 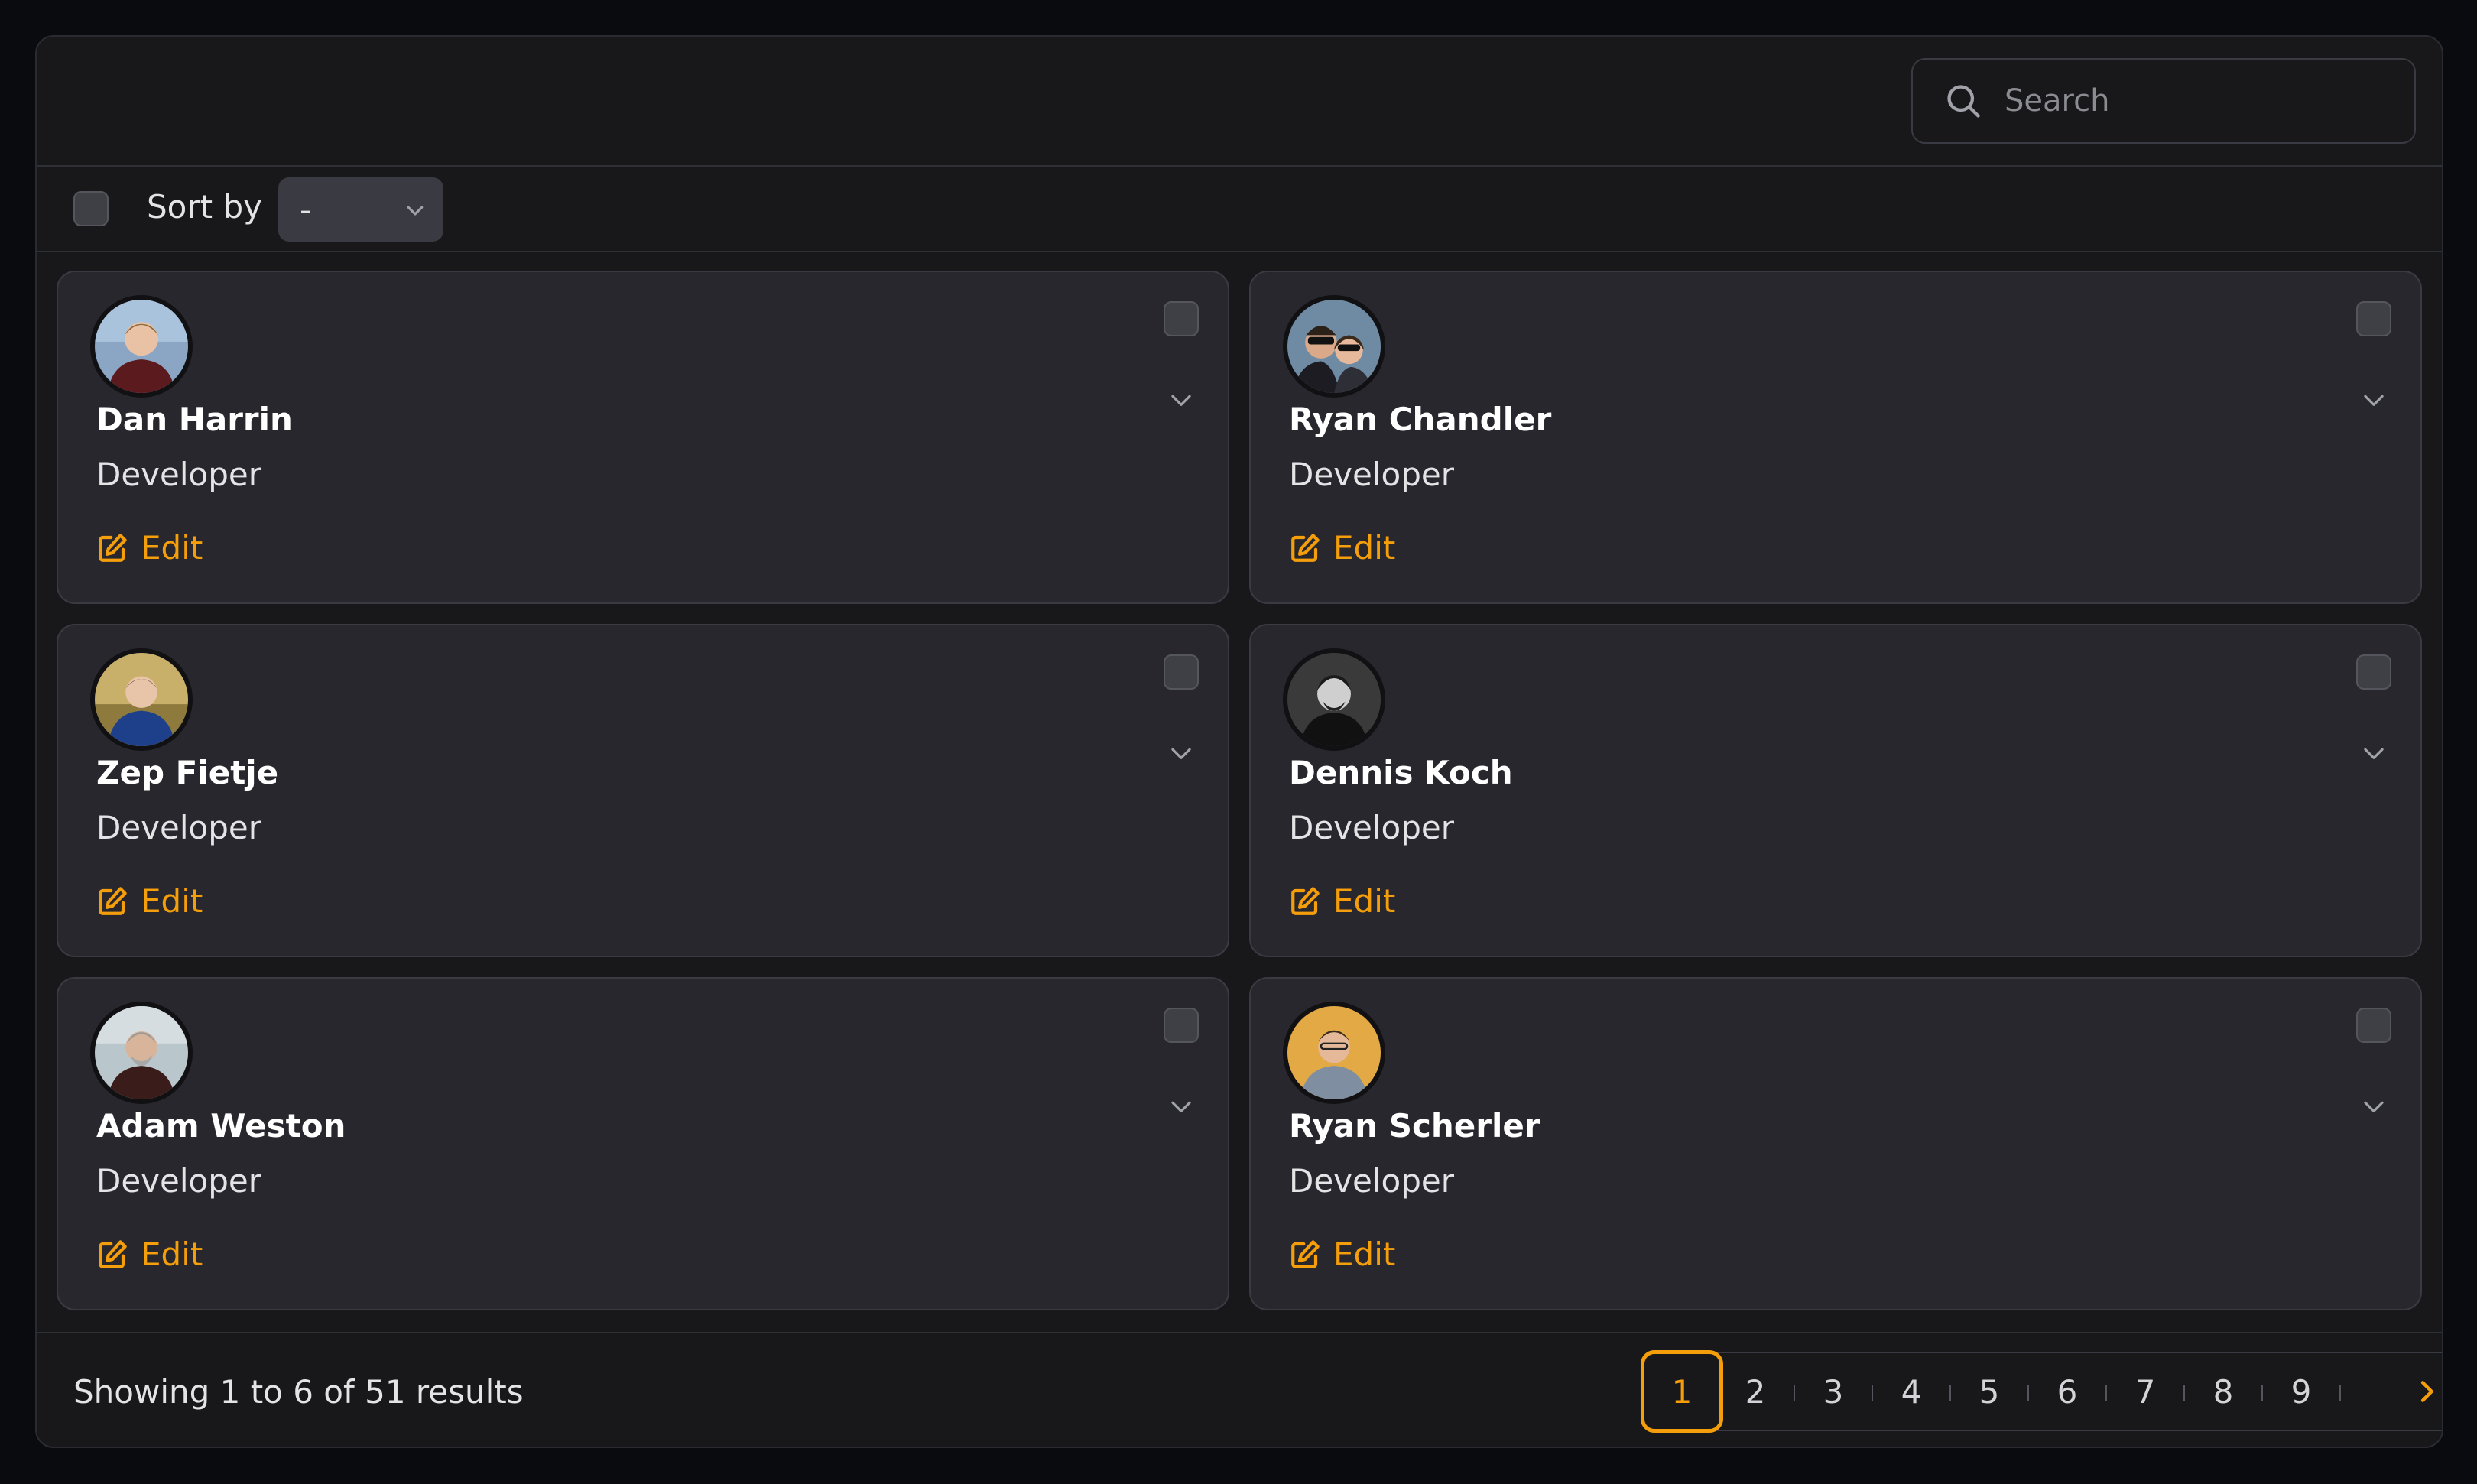 I want to click on sort-label: Sort by, so click(x=204, y=207).